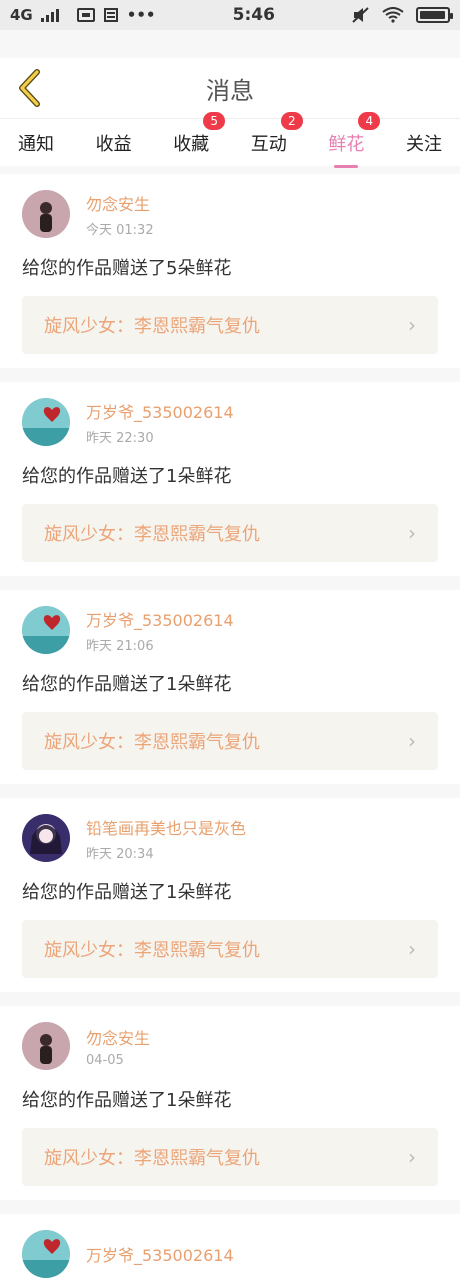 This screenshot has width=460, height=1280. I want to click on page-title: 消息, so click(230, 90).